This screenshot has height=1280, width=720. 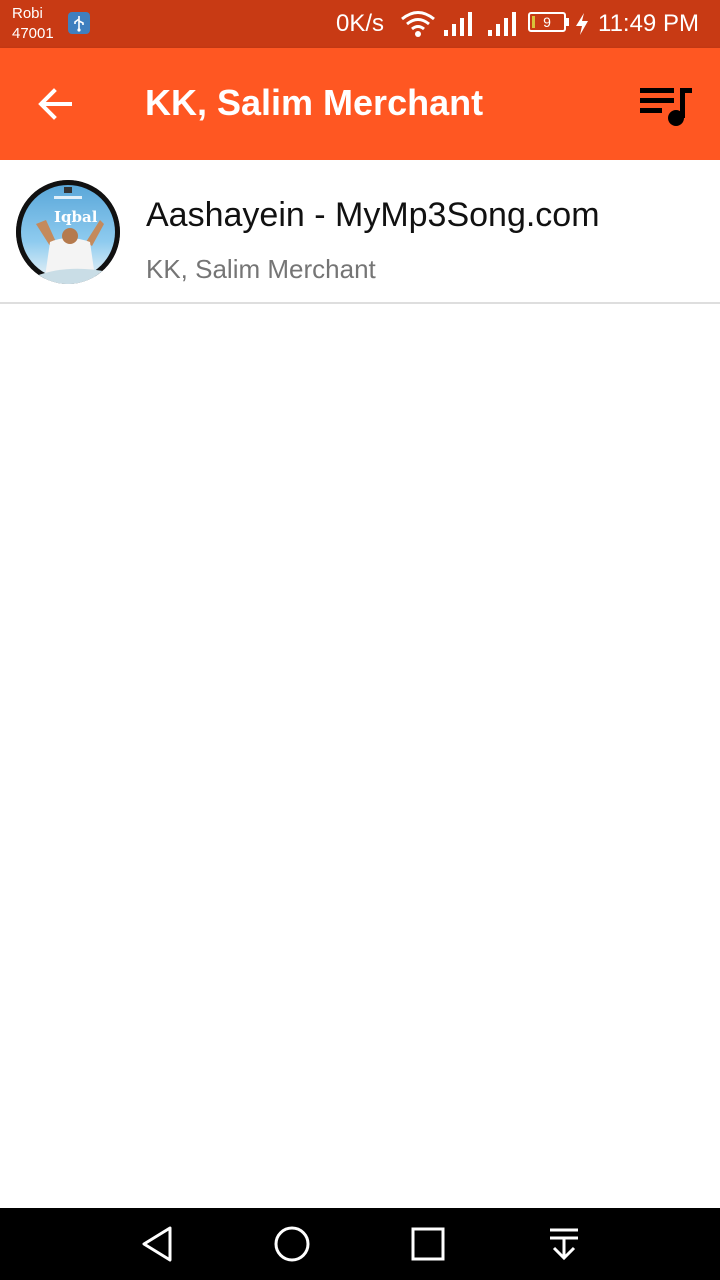 What do you see at coordinates (68, 232) in the screenshot?
I see `album-art: Iqbal` at bounding box center [68, 232].